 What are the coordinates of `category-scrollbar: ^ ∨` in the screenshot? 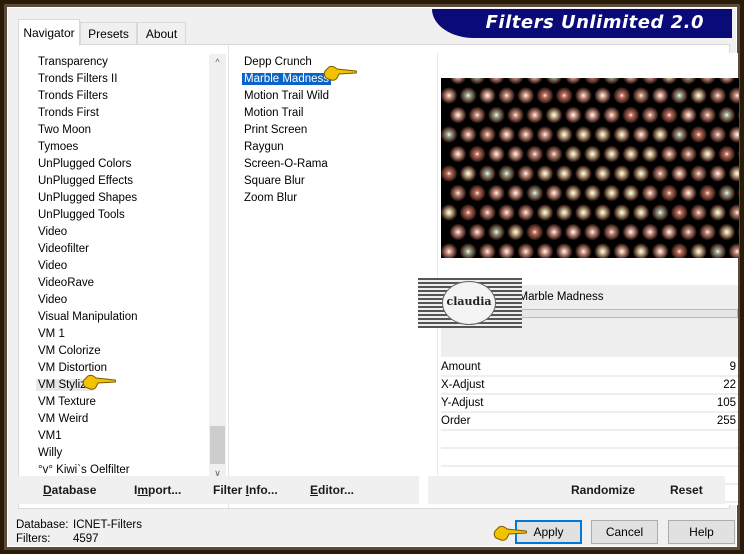 It's located at (217, 268).